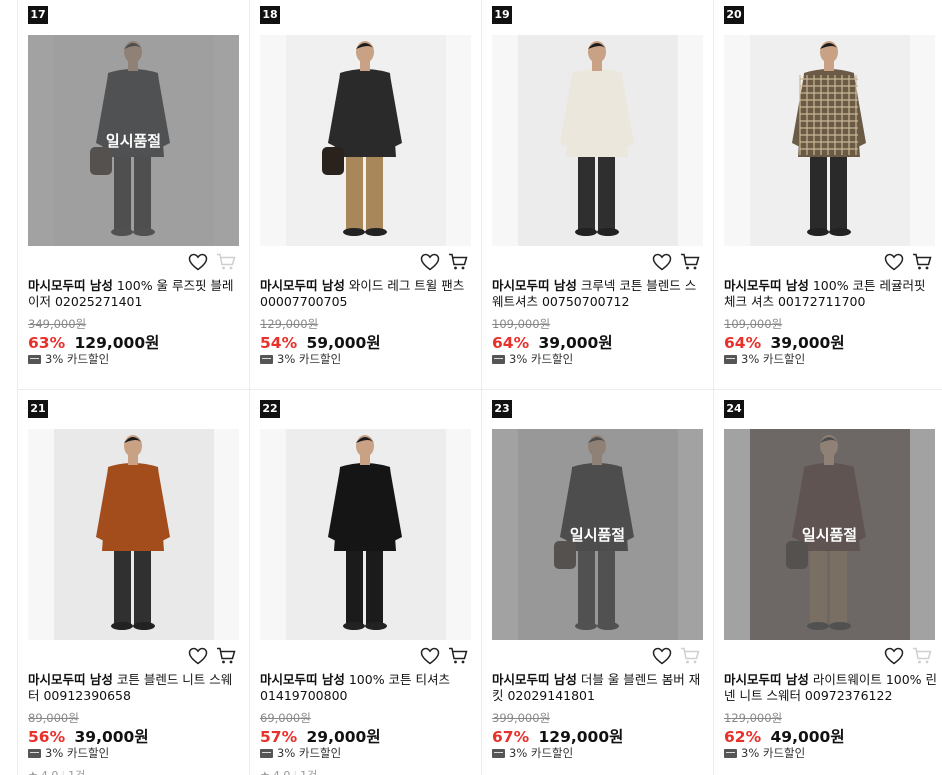  What do you see at coordinates (38, 15) in the screenshot?
I see `rank-badge: 17` at bounding box center [38, 15].